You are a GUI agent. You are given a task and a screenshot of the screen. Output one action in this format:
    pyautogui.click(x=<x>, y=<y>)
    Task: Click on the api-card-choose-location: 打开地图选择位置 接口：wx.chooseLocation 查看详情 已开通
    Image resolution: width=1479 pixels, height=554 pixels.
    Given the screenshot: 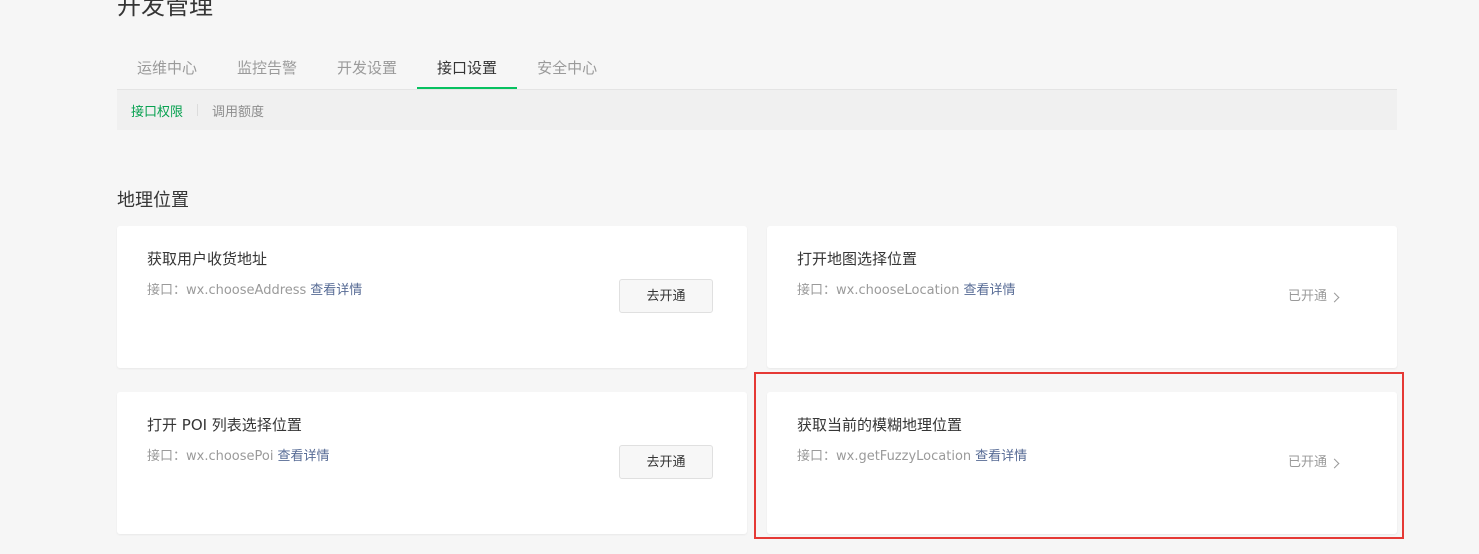 What is the action you would take?
    pyautogui.click(x=1082, y=297)
    